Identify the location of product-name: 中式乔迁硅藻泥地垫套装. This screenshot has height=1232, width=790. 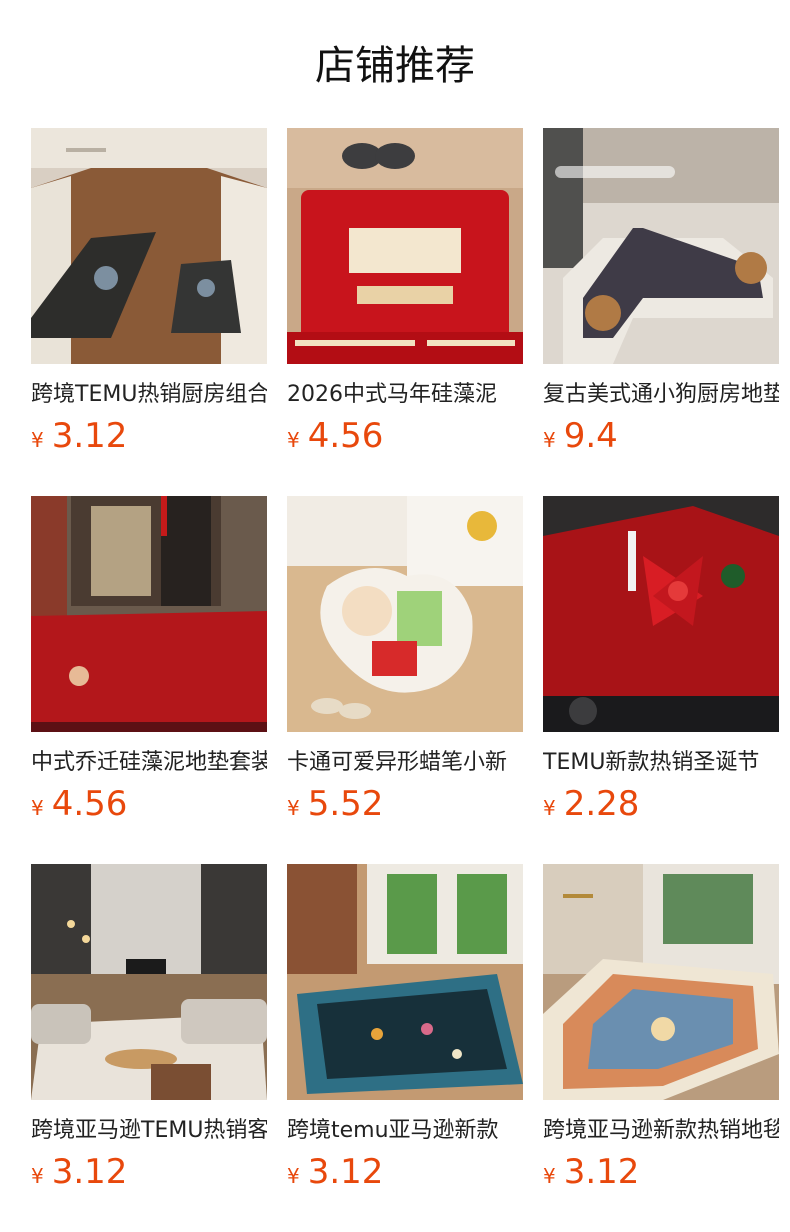
(149, 763).